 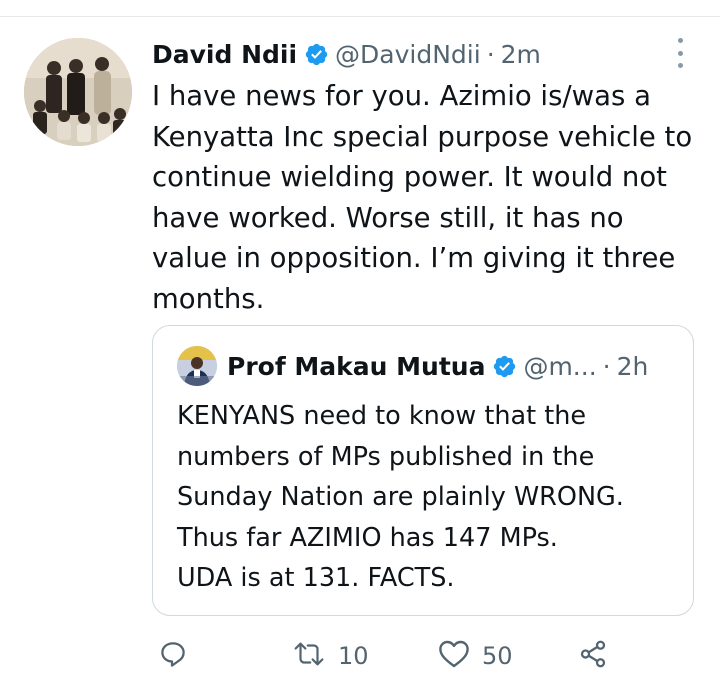 I want to click on share-icon, so click(x=593, y=656).